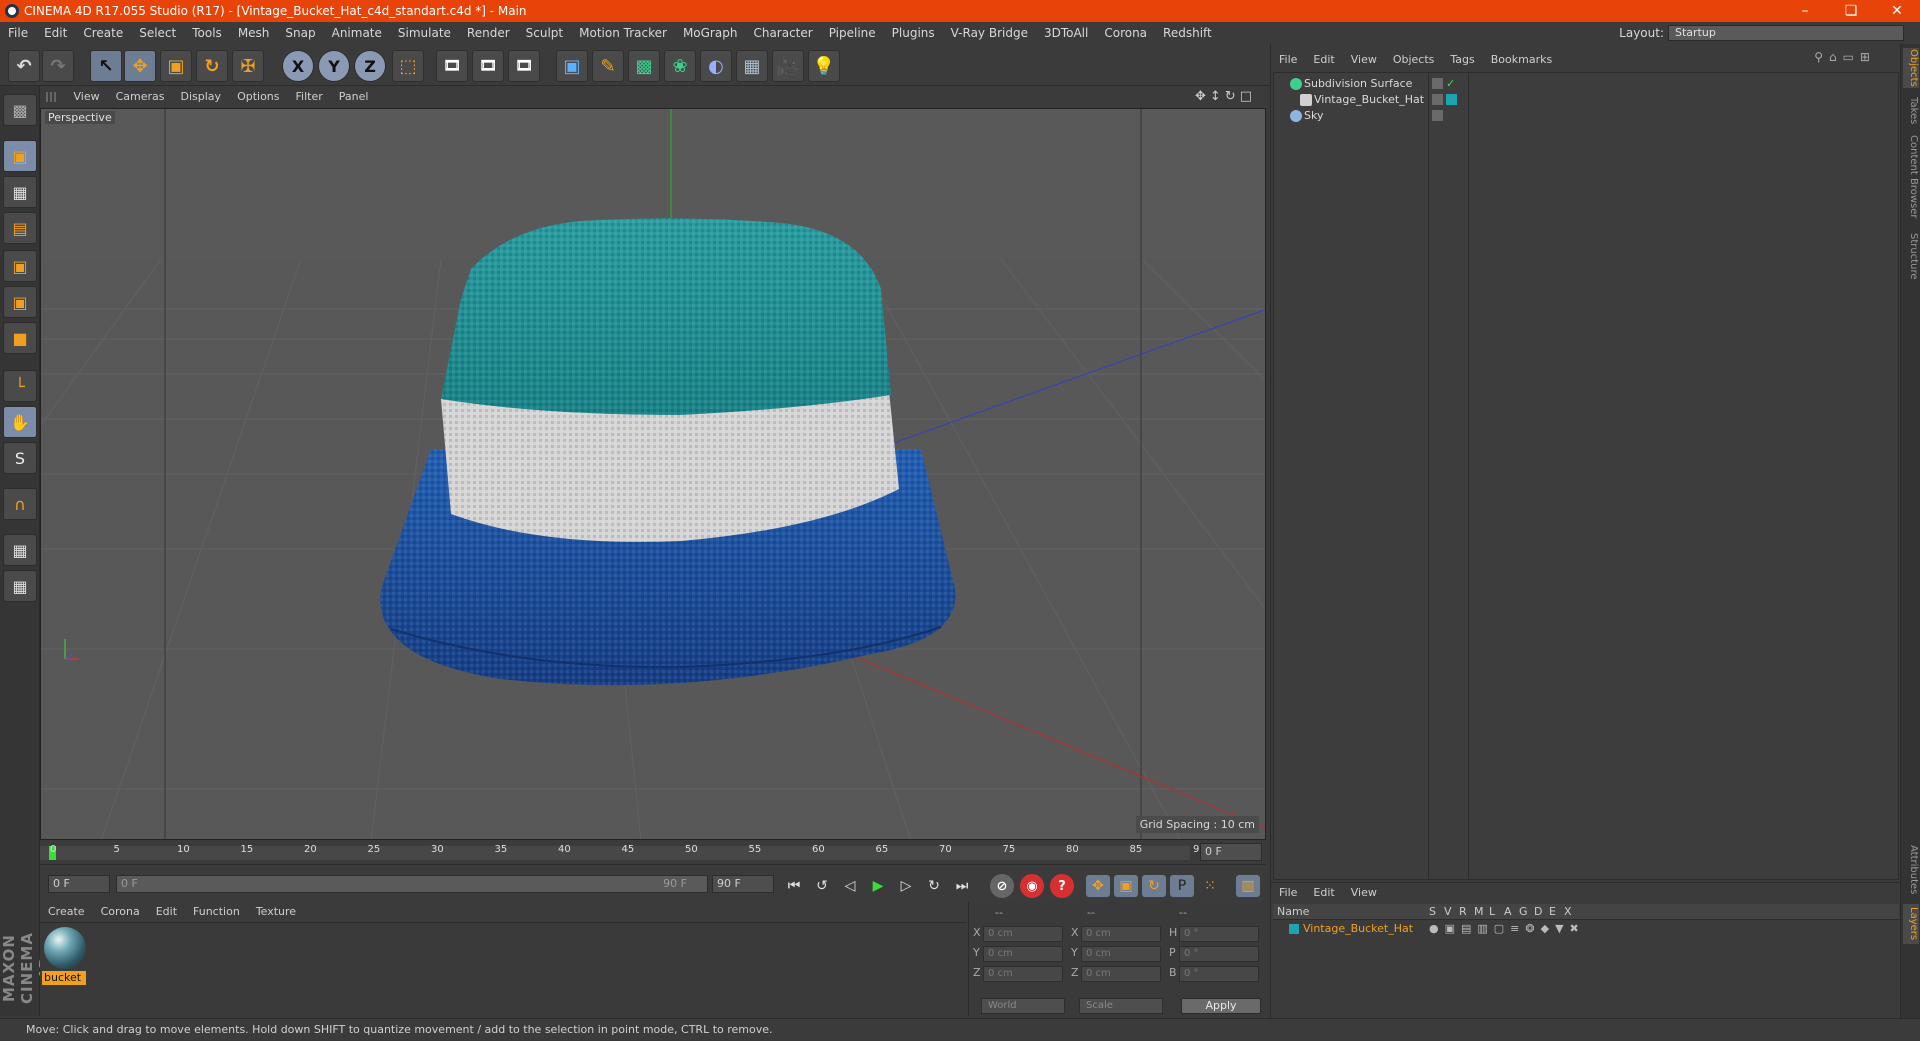 The width and height of the screenshot is (1920, 1041). I want to click on workplane-lock-icon: ▦, so click(20, 586).